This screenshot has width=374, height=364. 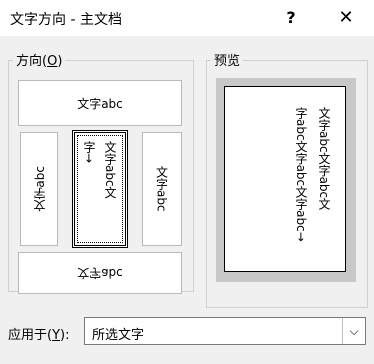 I want to click on preview-text-col2: 字abc文字abc文字abc→, so click(x=301, y=174).